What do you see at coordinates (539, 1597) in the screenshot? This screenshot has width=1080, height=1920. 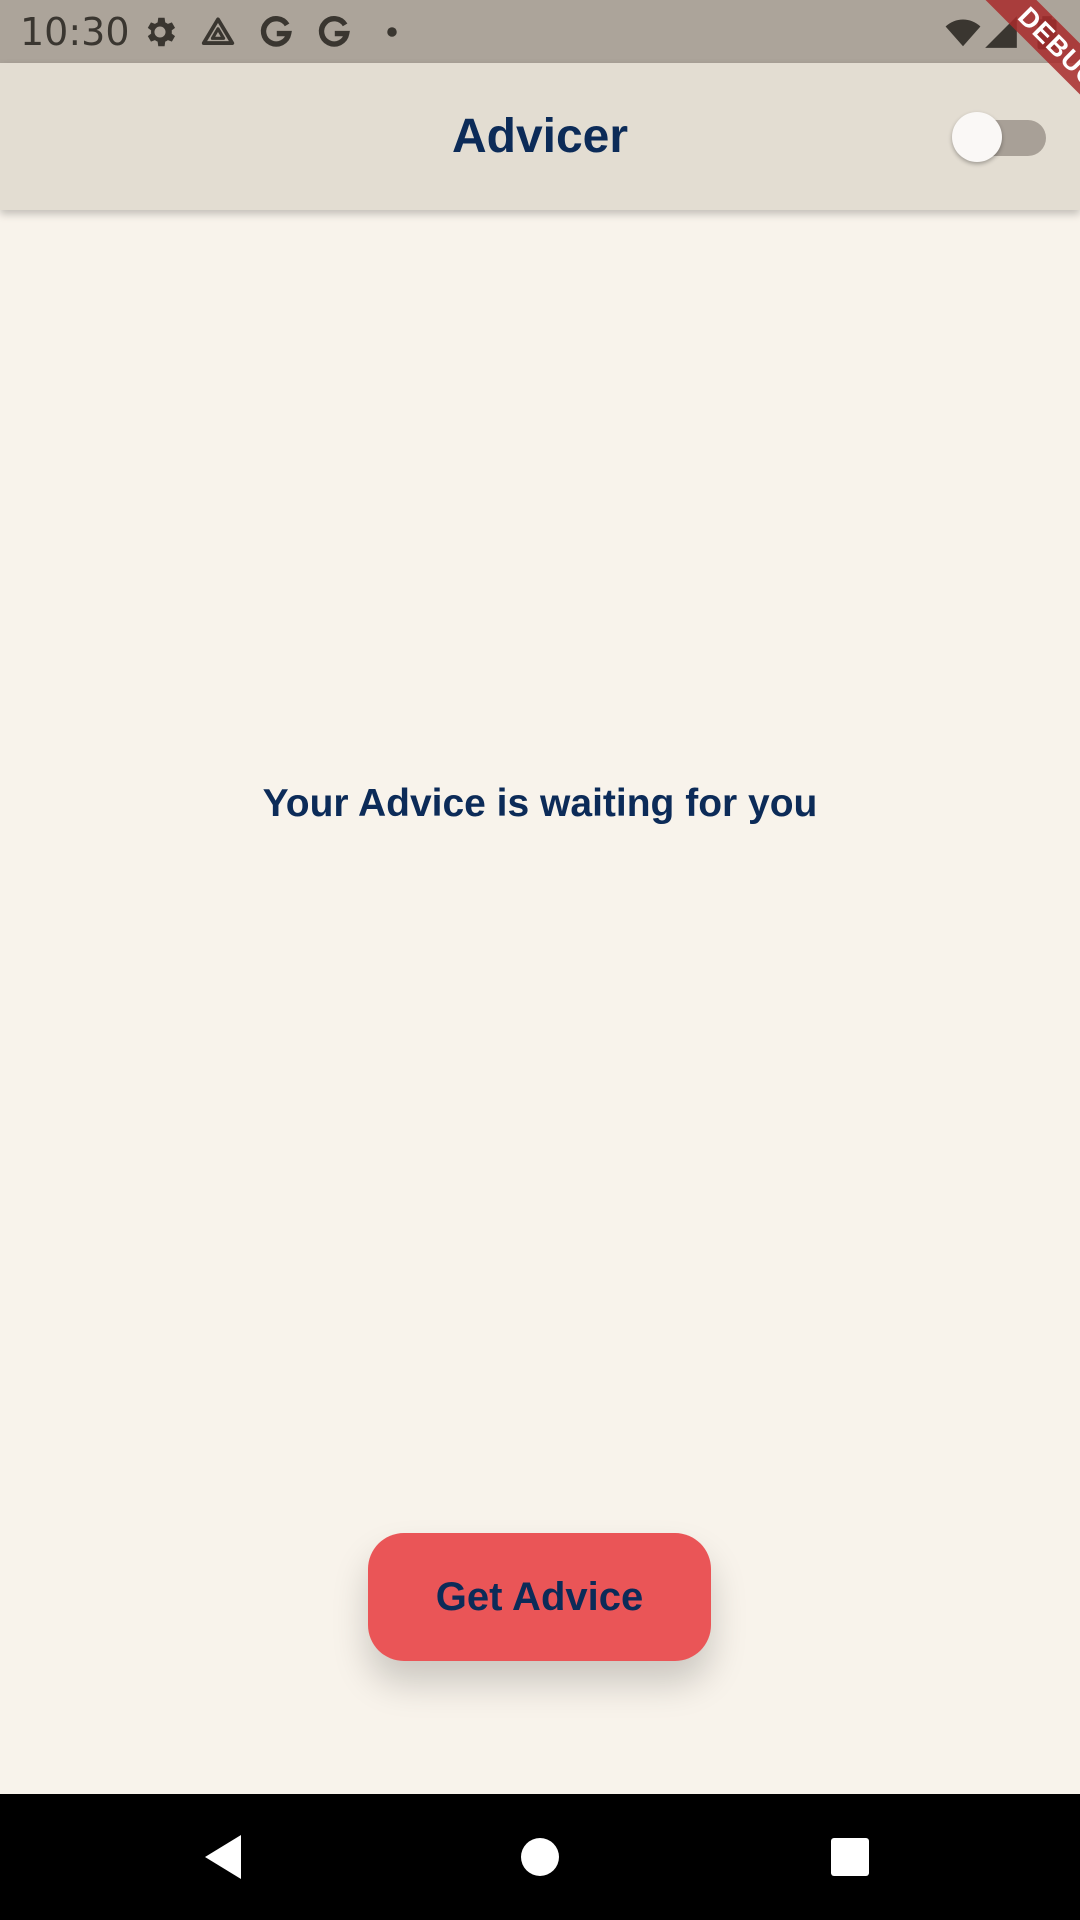 I see `get-advice-button: Get Advice` at bounding box center [539, 1597].